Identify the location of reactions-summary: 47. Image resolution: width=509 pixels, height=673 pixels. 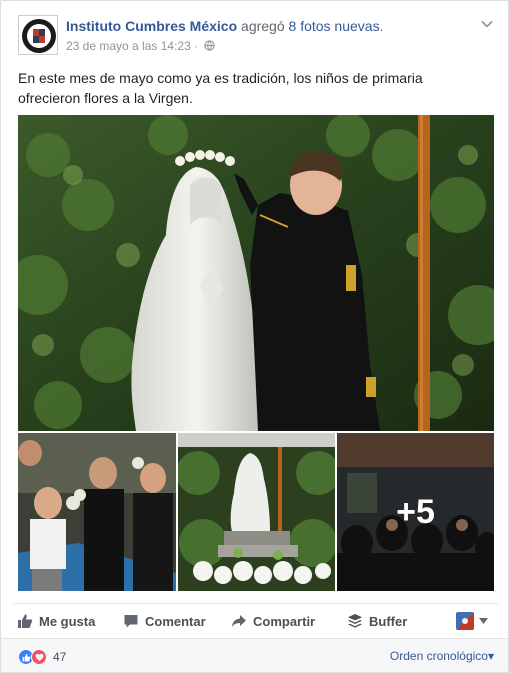
(42, 657).